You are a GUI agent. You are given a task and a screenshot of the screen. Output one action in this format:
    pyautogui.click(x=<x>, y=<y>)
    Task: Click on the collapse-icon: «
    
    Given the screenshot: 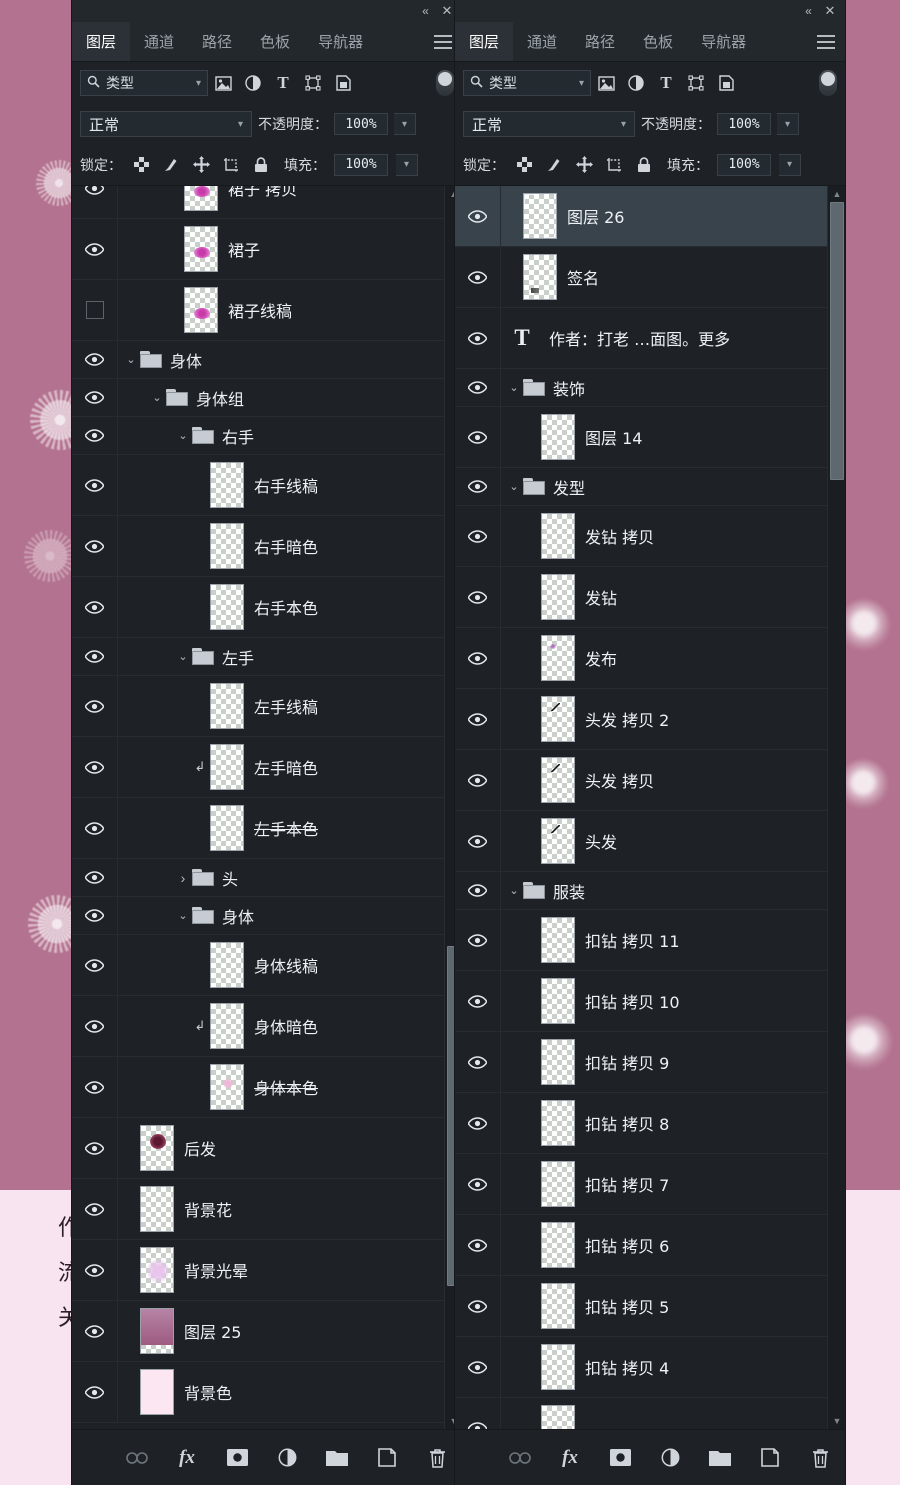 What is the action you would take?
    pyautogui.click(x=808, y=11)
    